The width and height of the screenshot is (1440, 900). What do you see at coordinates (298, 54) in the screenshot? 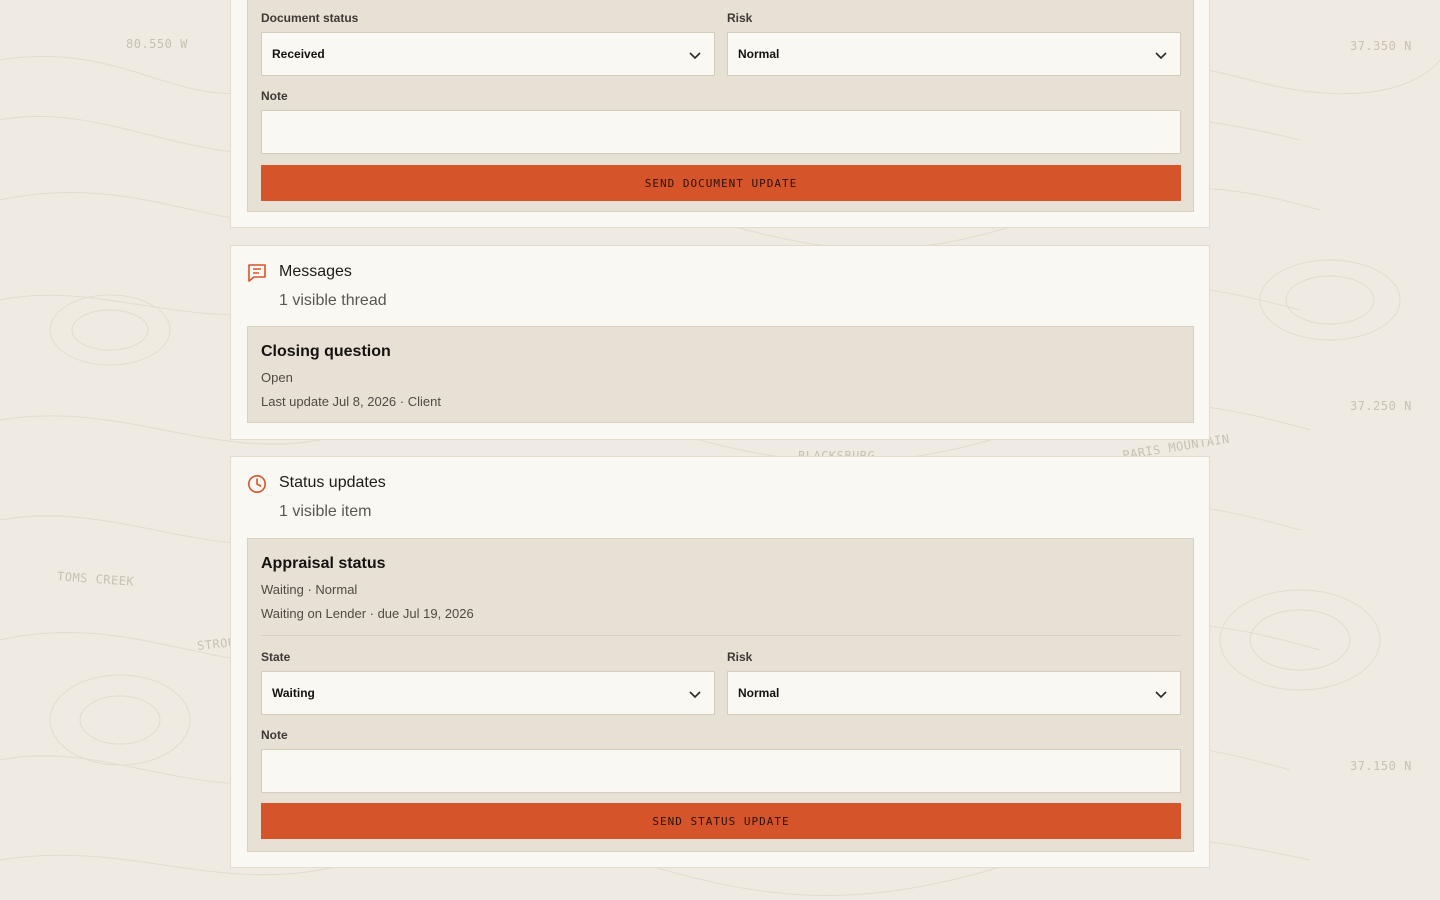
I see `document-status-value: Received` at bounding box center [298, 54].